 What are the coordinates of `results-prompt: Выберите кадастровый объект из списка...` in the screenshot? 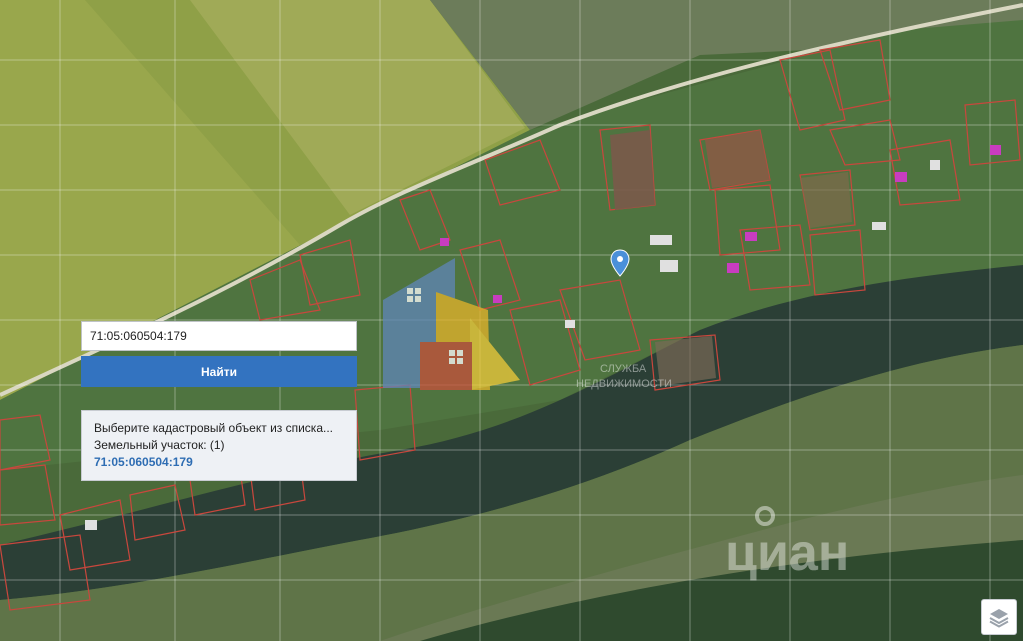 It's located at (213, 428).